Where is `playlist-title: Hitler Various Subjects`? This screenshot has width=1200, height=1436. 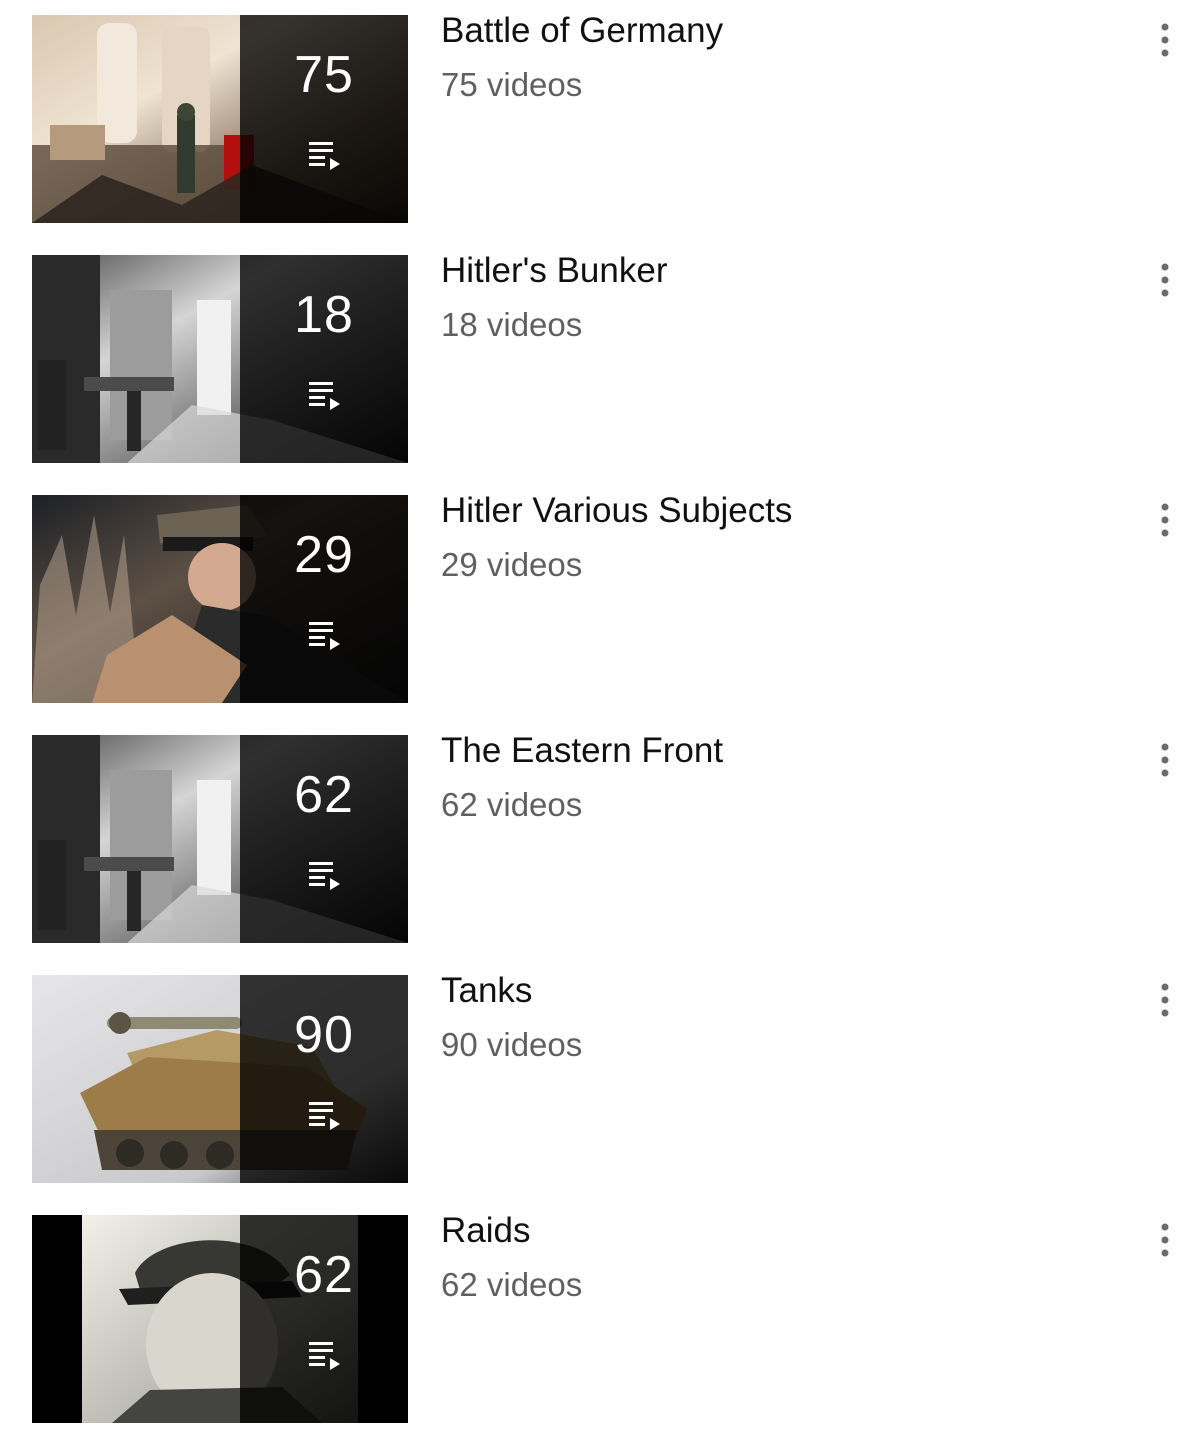 playlist-title: Hitler Various Subjects is located at coordinates (771, 511).